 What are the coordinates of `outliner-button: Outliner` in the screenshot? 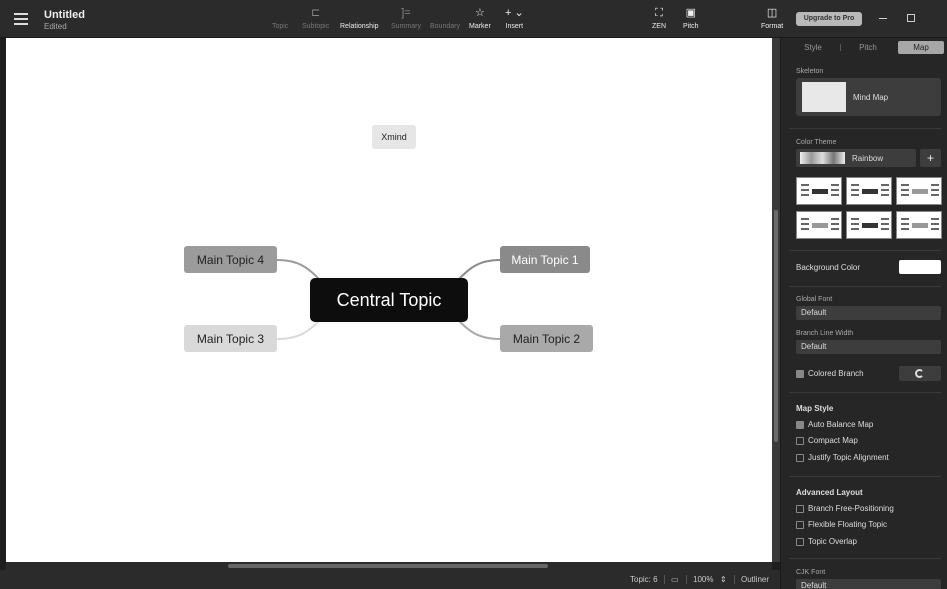 It's located at (755, 579).